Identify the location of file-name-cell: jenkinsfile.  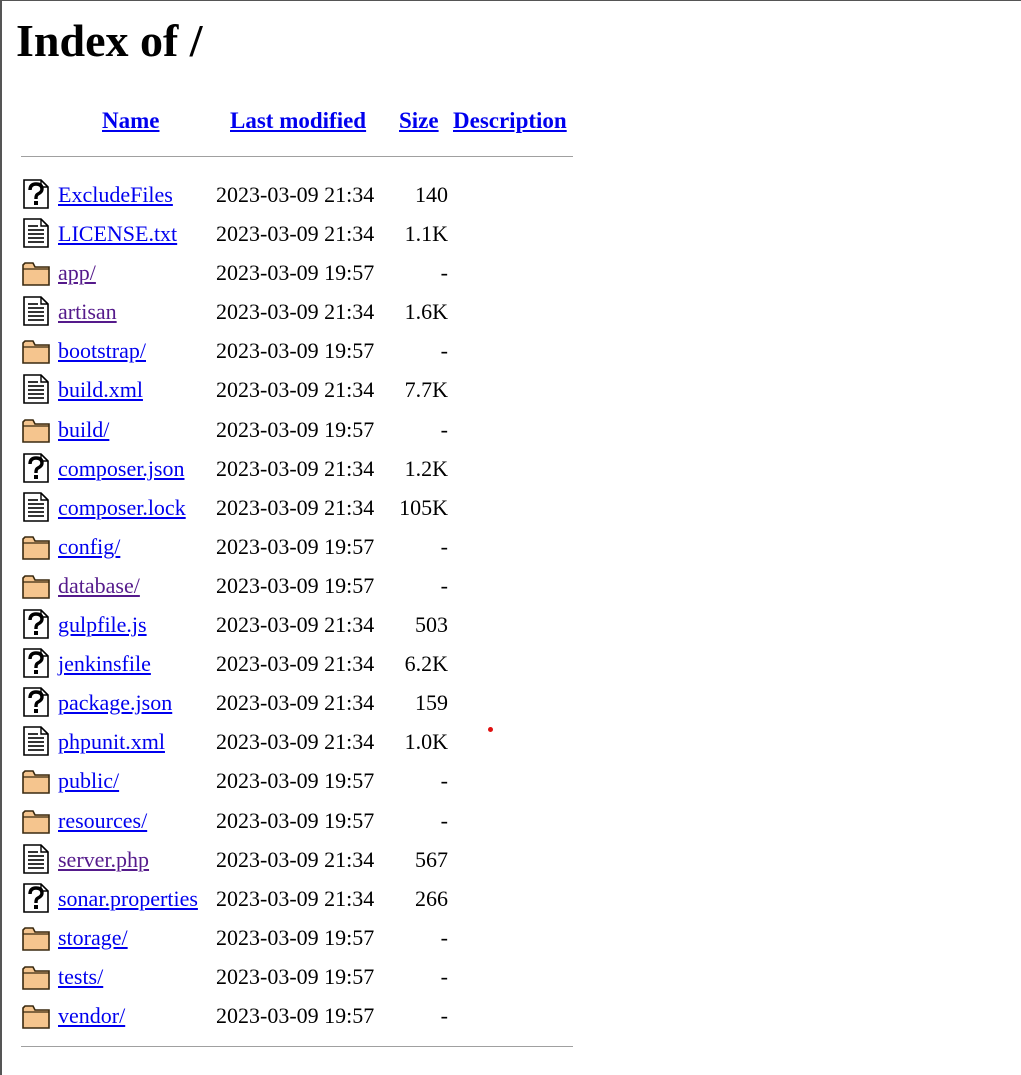
(104, 663).